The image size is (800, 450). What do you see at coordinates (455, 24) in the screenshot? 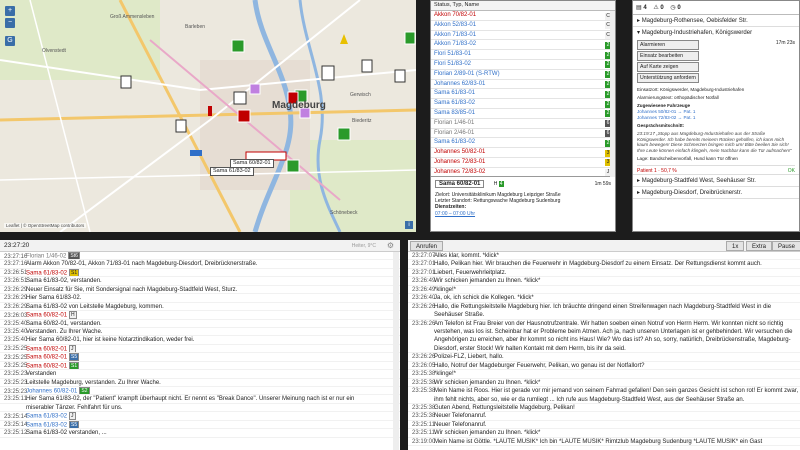
I see `unit-name: Akkon 52/83-01` at bounding box center [455, 24].